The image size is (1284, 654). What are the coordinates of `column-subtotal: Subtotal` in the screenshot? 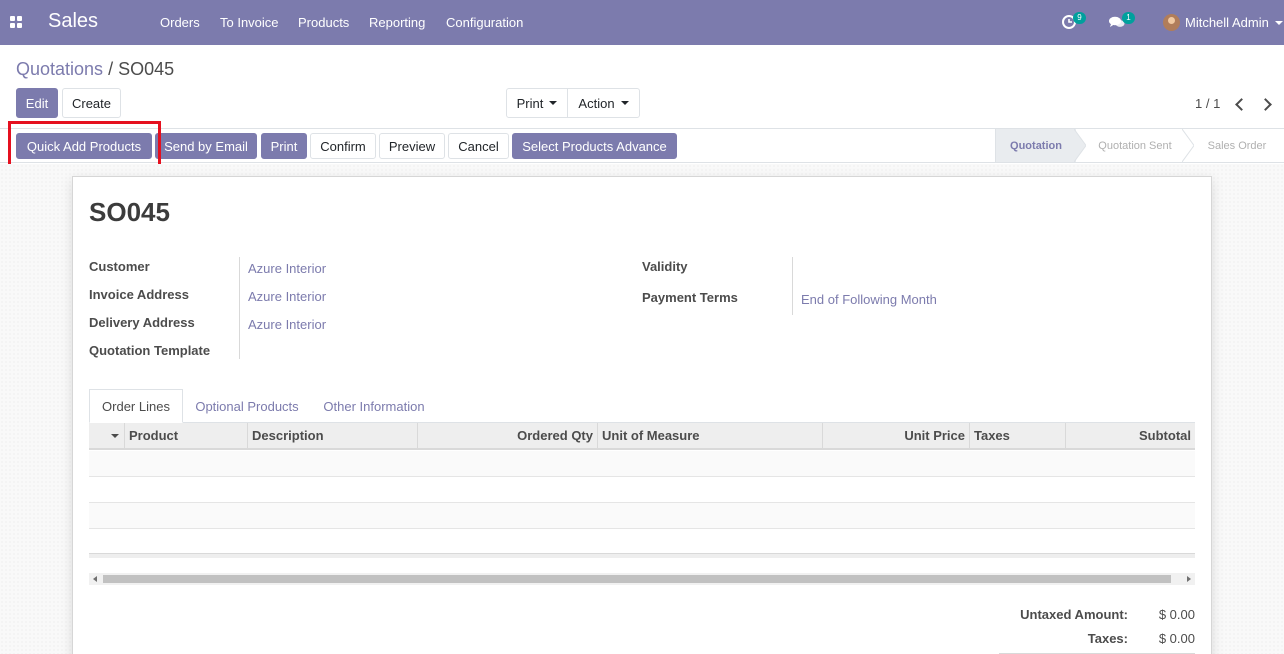 It's located at (1130, 435).